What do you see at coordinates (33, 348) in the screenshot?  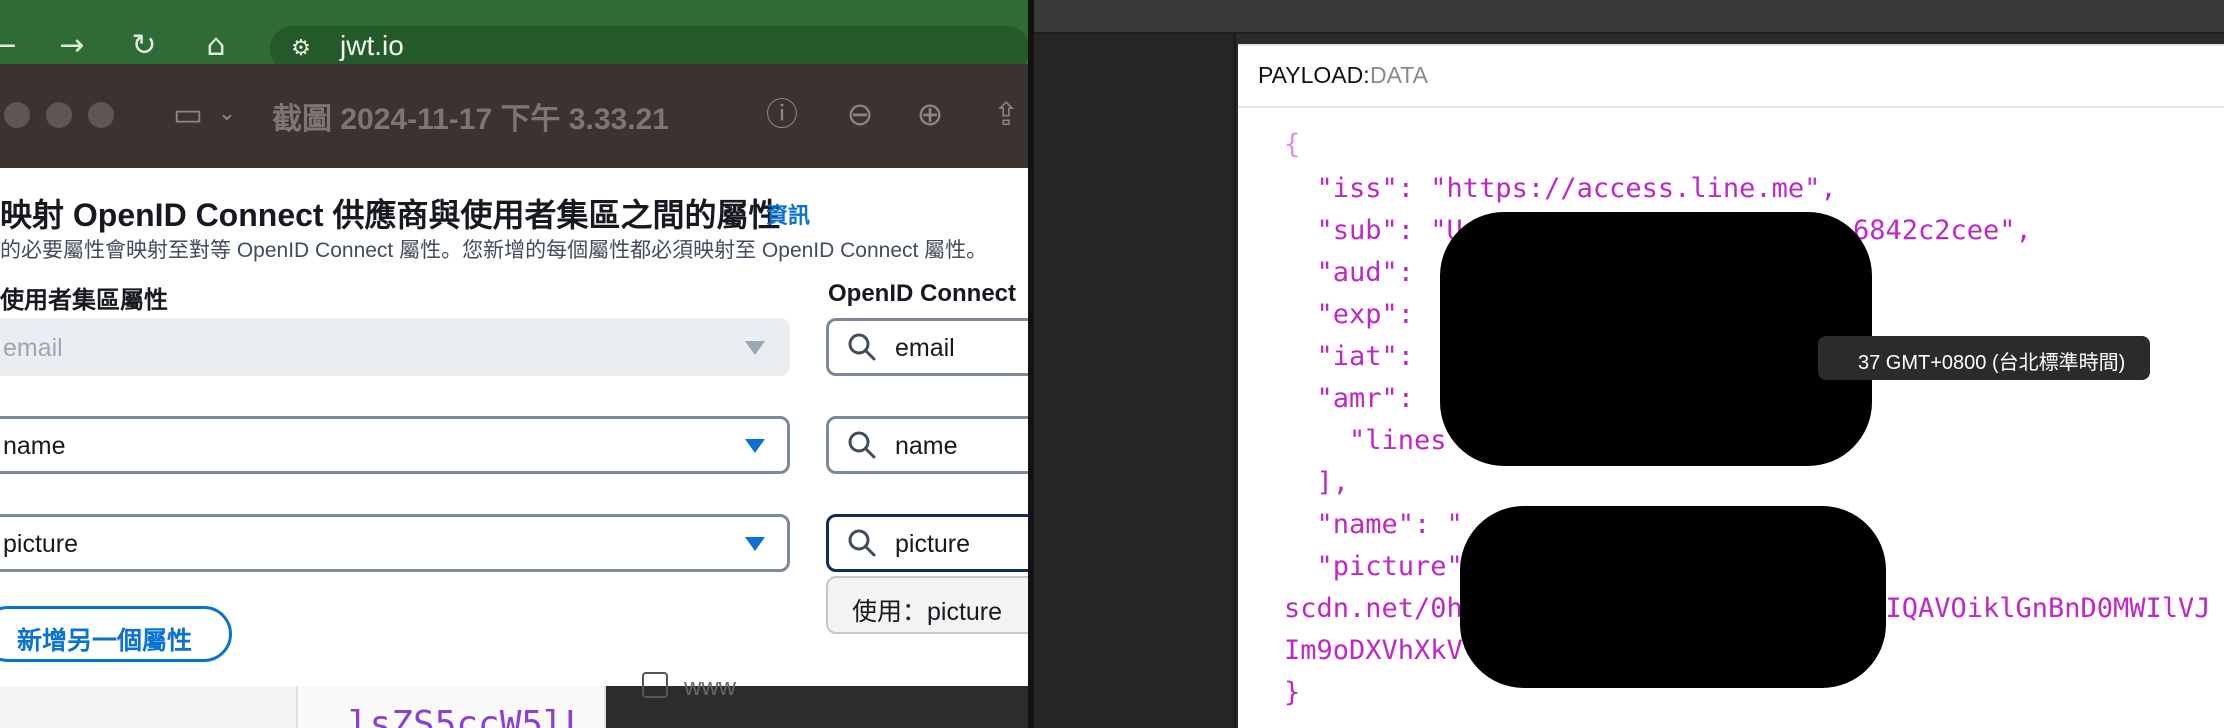 I see `select-value: email` at bounding box center [33, 348].